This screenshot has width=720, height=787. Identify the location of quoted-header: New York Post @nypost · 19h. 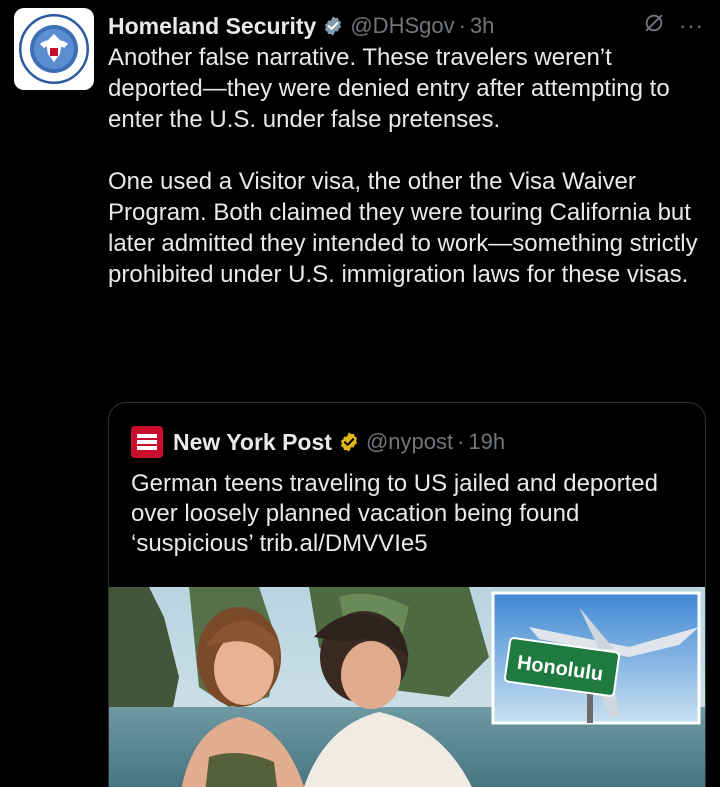
(318, 442).